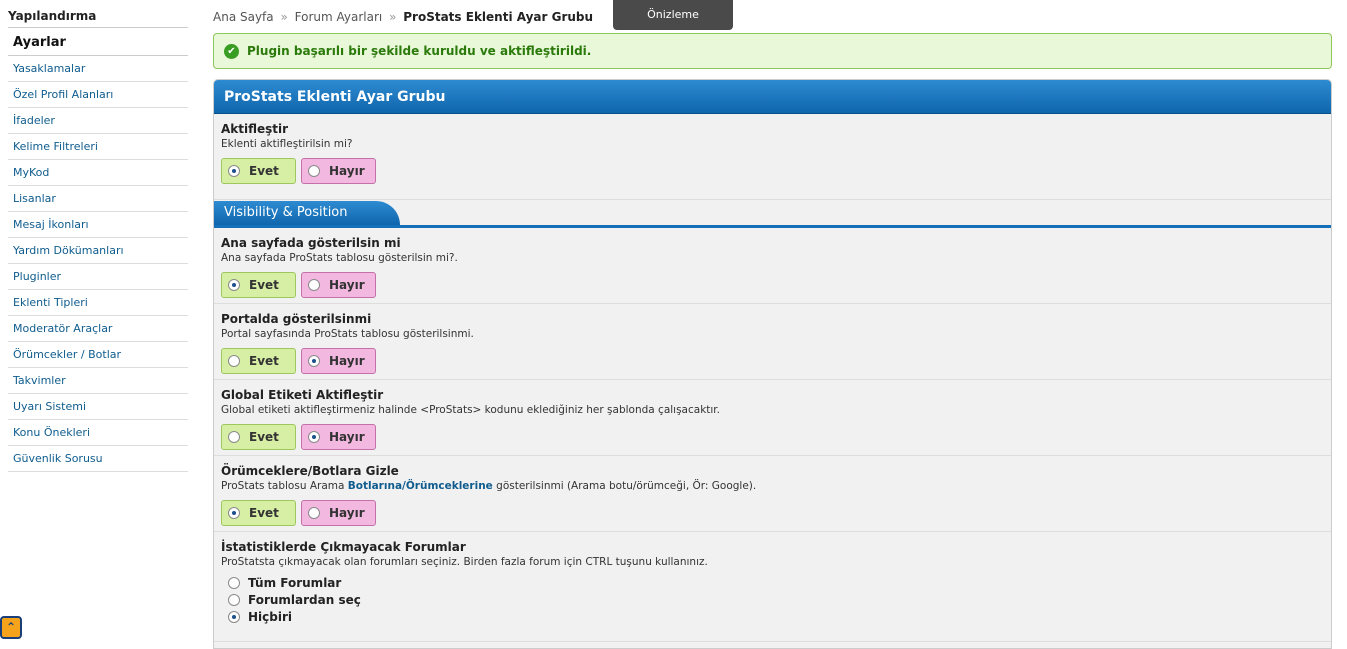 This screenshot has height=649, width=1347. I want to click on setting-desc: Eklenti aktifleştirilsin mi?, so click(287, 144).